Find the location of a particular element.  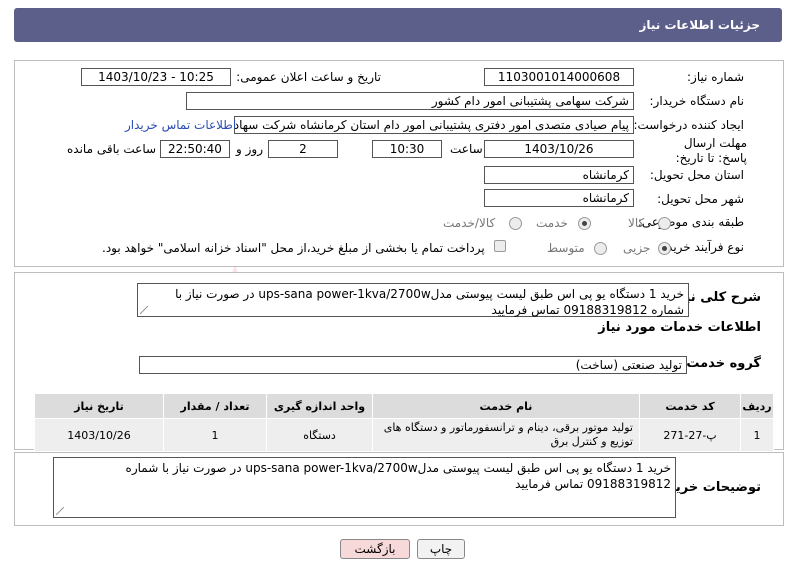

cell-quantity: 1 is located at coordinates (215, 435).